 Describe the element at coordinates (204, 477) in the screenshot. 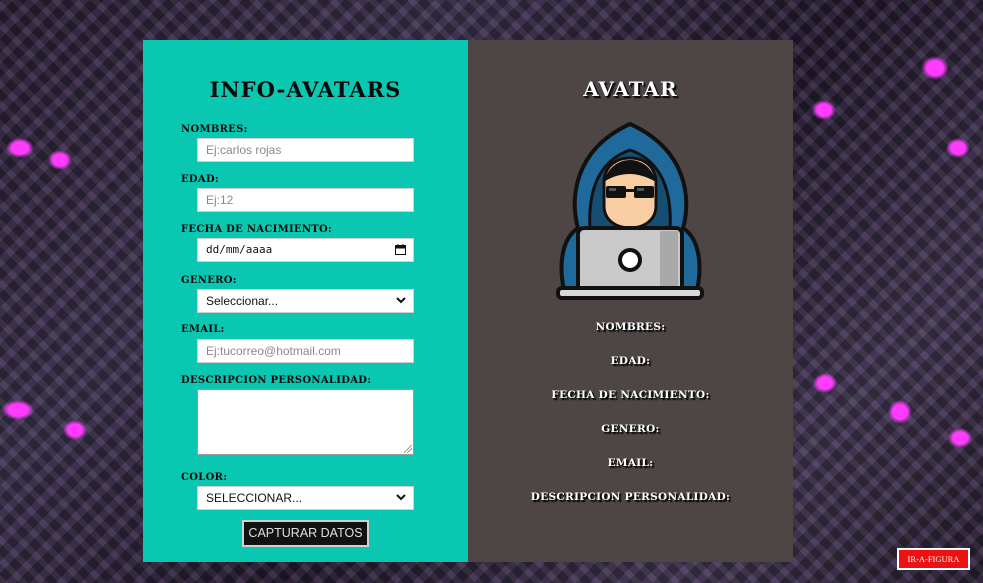

I see `color-label: COLOR:` at that location.